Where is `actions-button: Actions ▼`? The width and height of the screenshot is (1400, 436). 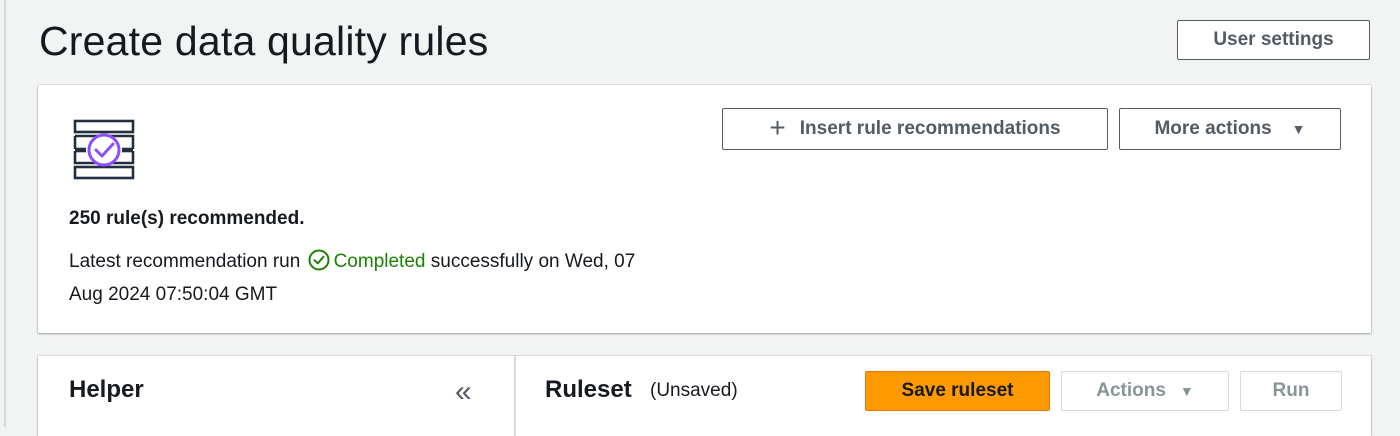
actions-button: Actions ▼ is located at coordinates (1145, 391).